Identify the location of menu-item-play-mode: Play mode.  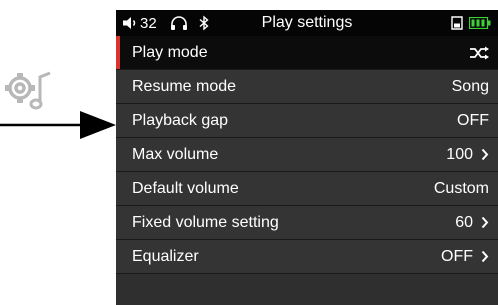
(307, 53).